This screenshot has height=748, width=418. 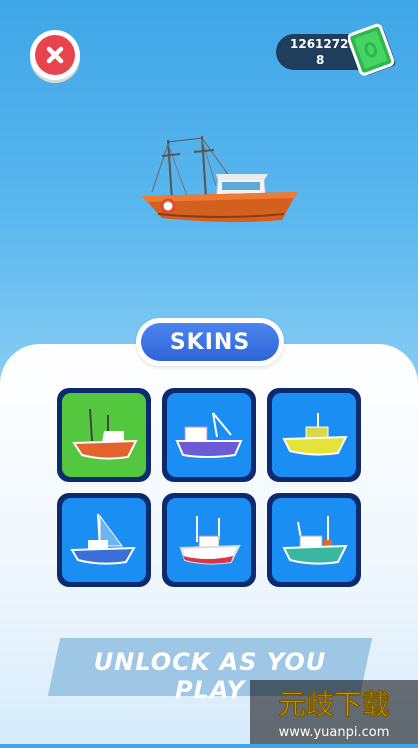 I want to click on cash-icon, so click(x=372, y=52).